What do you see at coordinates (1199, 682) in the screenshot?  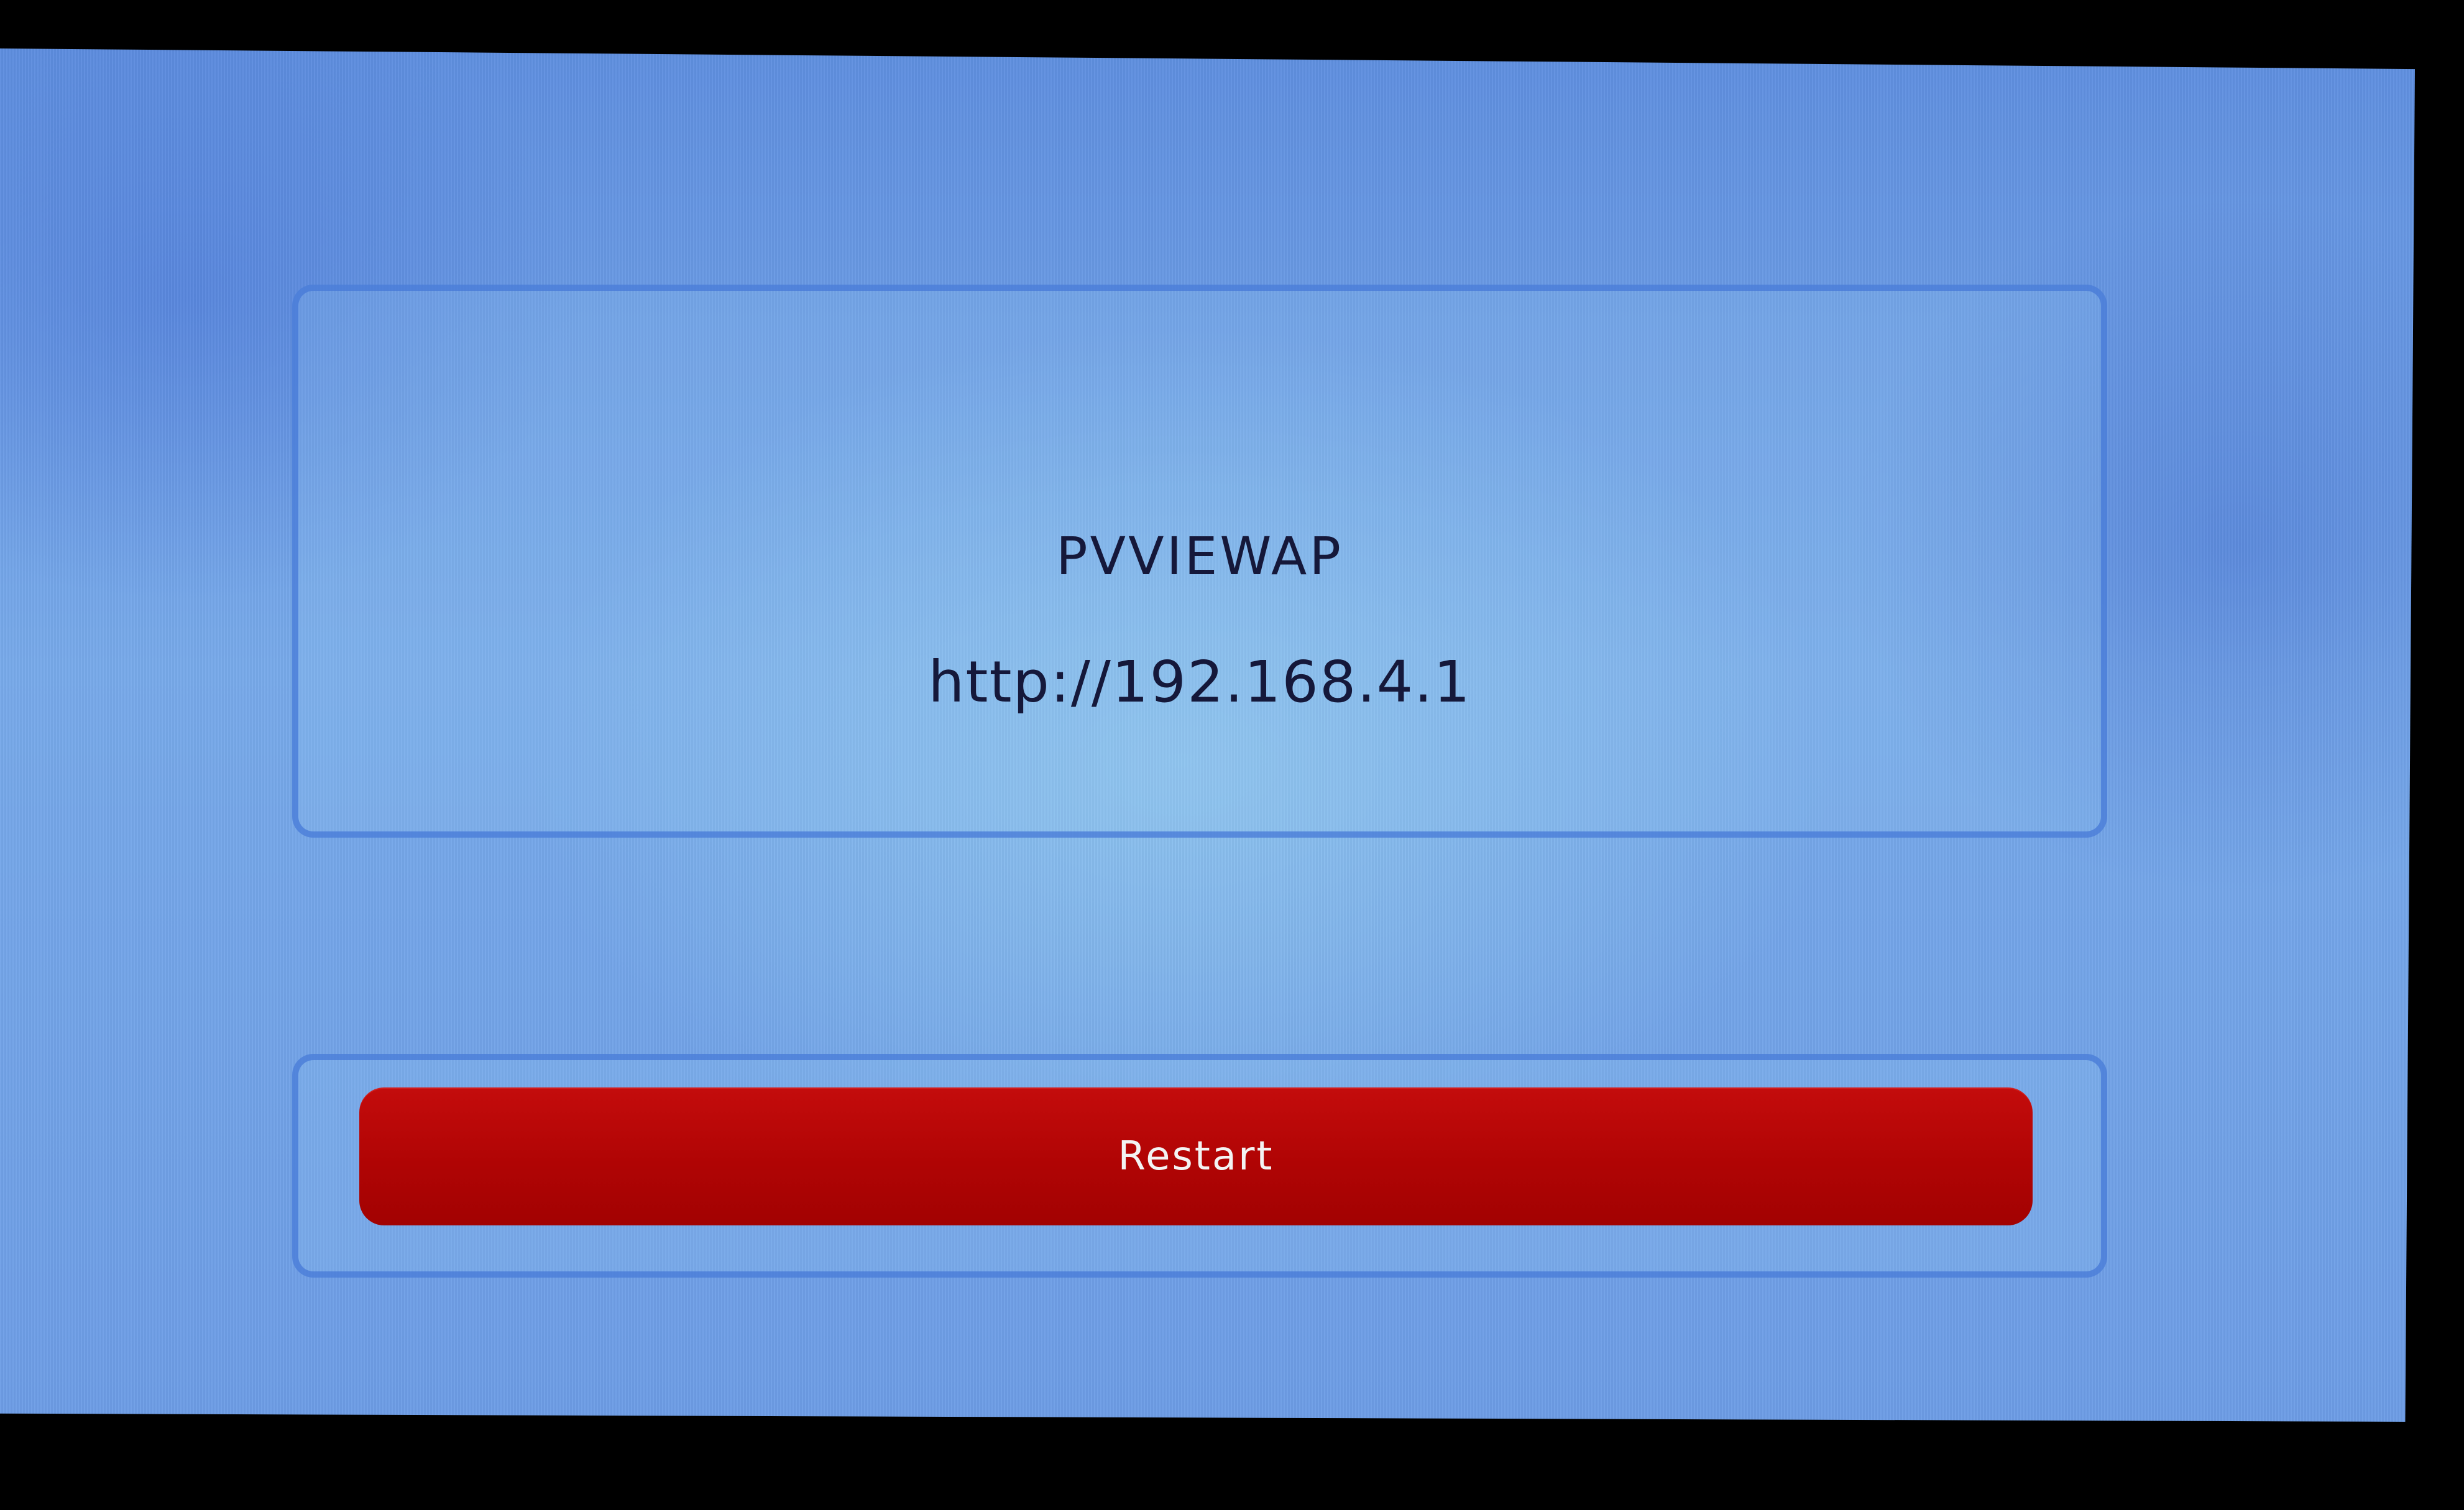 I see `network-address: http://192.168.4.1` at bounding box center [1199, 682].